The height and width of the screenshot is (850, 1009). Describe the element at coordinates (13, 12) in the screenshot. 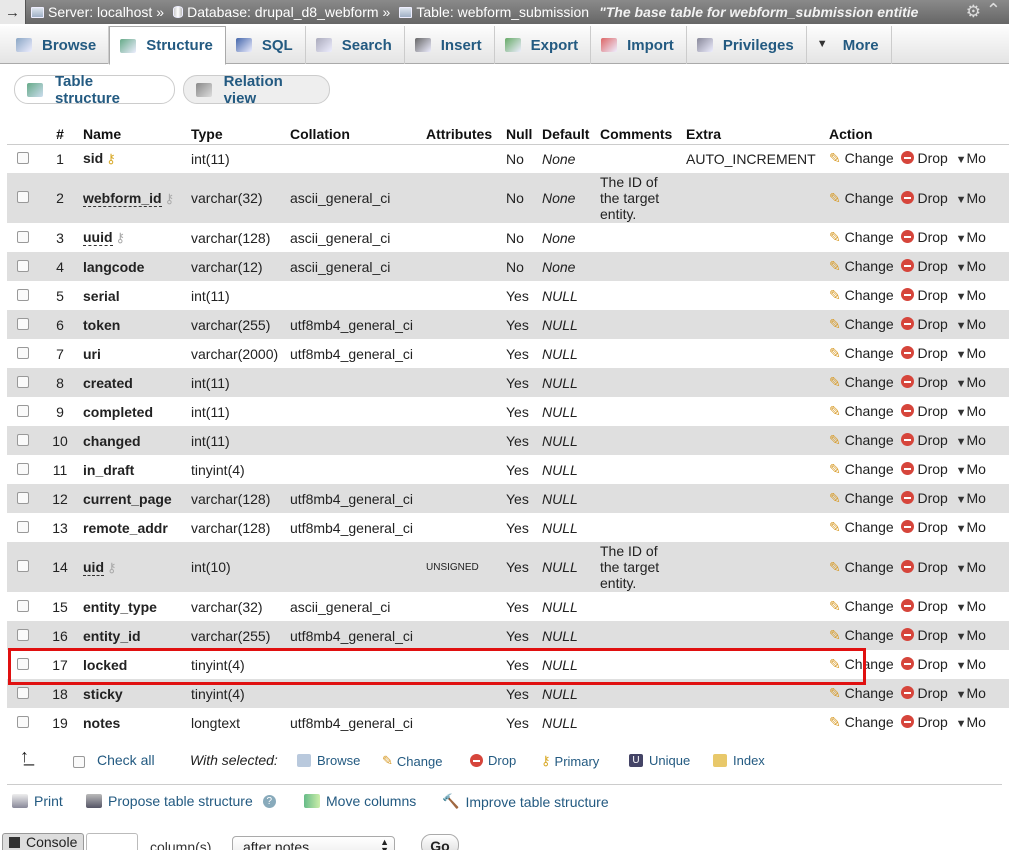

I see `collapse-arrow-icon: →` at that location.